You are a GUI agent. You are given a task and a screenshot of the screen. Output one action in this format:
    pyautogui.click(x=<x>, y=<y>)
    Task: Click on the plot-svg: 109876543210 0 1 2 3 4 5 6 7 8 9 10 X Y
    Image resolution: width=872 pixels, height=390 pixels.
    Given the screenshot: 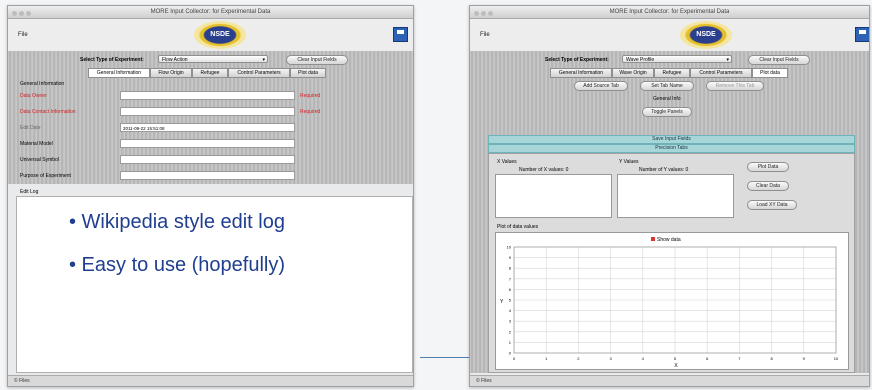 What is the action you would take?
    pyautogui.click(x=669, y=307)
    